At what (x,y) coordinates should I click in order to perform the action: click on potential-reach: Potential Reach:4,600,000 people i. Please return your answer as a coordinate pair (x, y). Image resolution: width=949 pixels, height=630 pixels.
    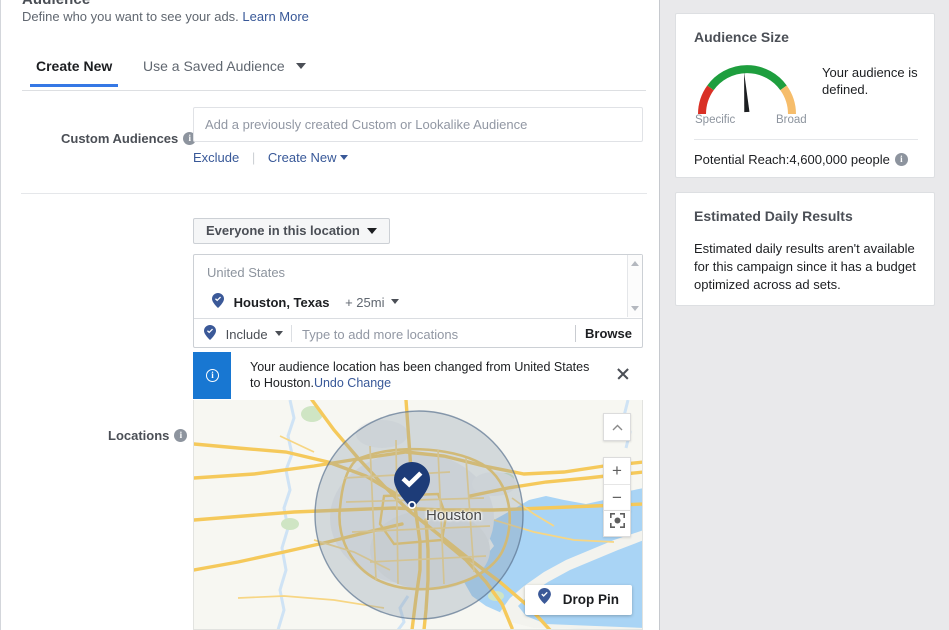
    Looking at the image, I should click on (801, 159).